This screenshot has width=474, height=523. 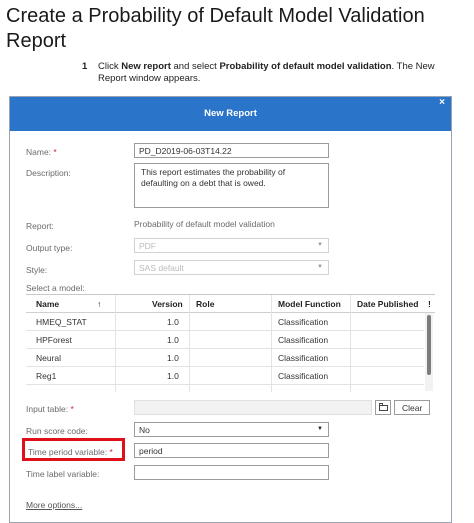 I want to click on select-model-label: Select a model:, so click(x=55, y=288).